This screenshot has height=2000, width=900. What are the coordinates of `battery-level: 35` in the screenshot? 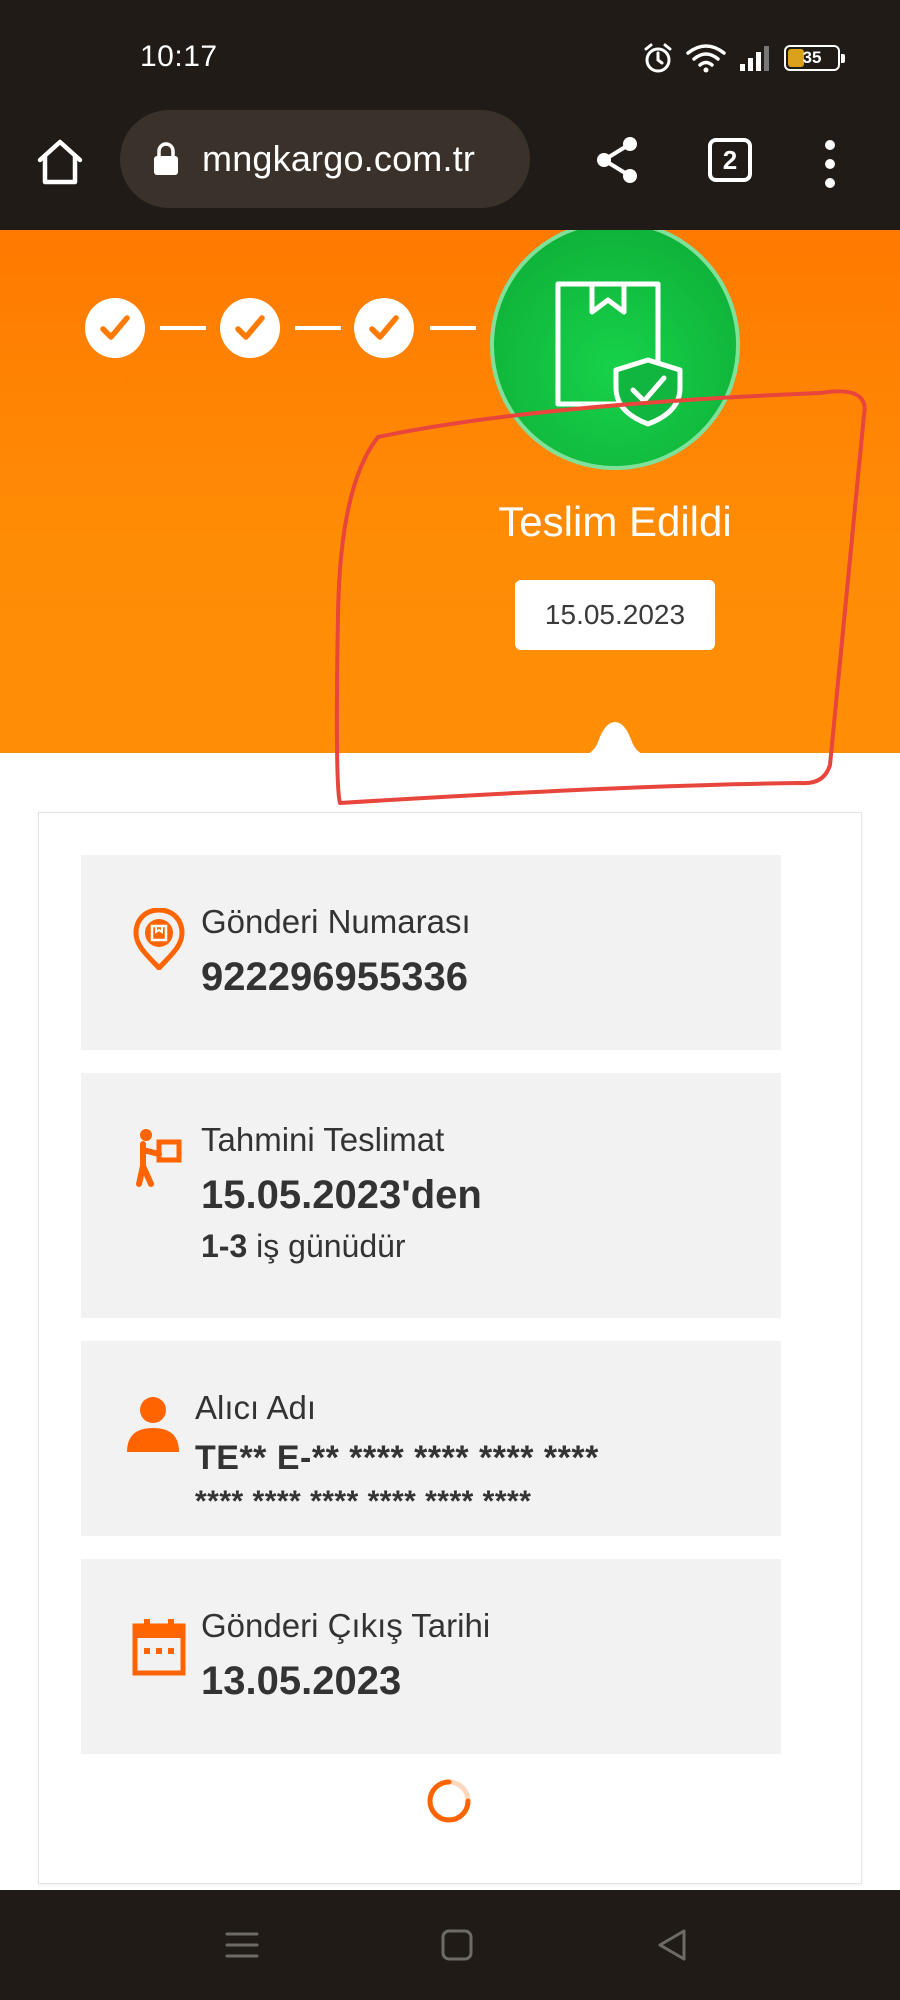 It's located at (812, 57).